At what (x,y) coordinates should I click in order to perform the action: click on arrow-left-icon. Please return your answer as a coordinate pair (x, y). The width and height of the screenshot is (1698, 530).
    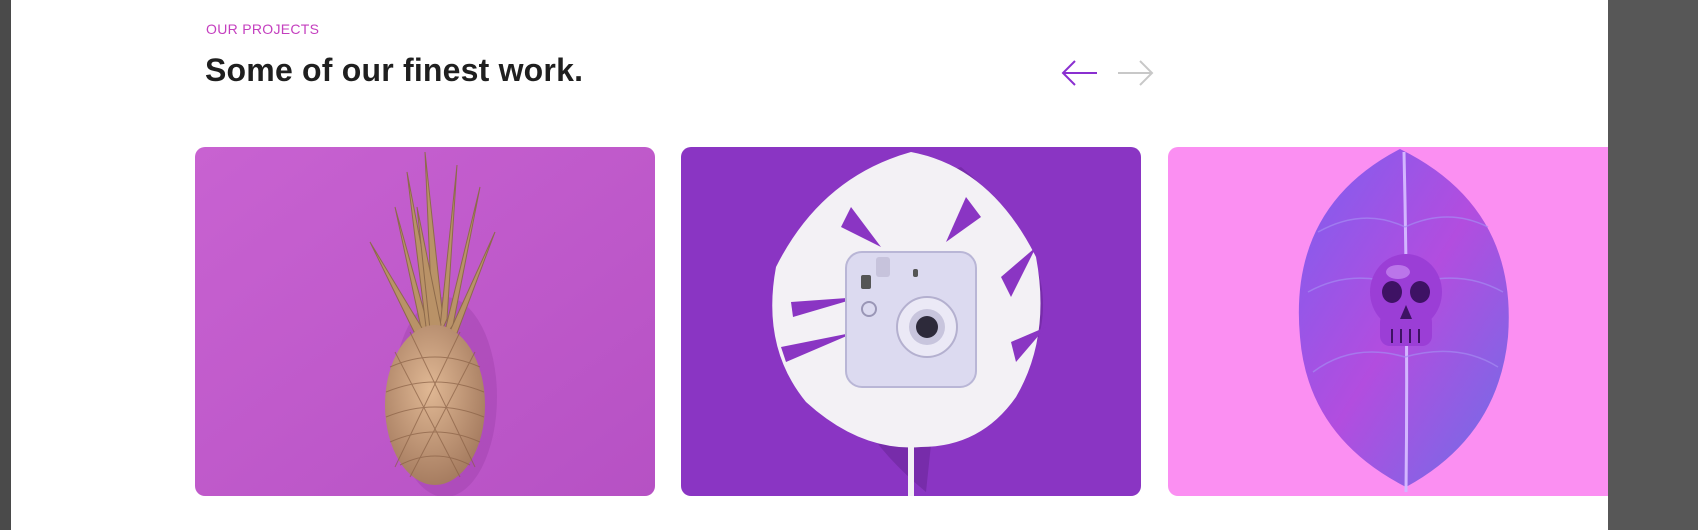
    Looking at the image, I should click on (1079, 73).